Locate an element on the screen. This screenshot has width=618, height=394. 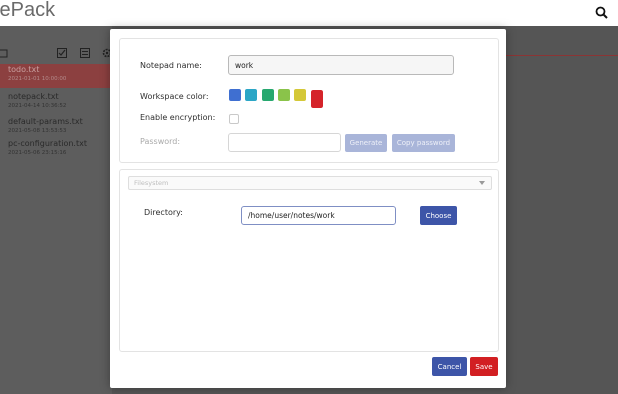
color-swatch-yellow is located at coordinates (300, 95).